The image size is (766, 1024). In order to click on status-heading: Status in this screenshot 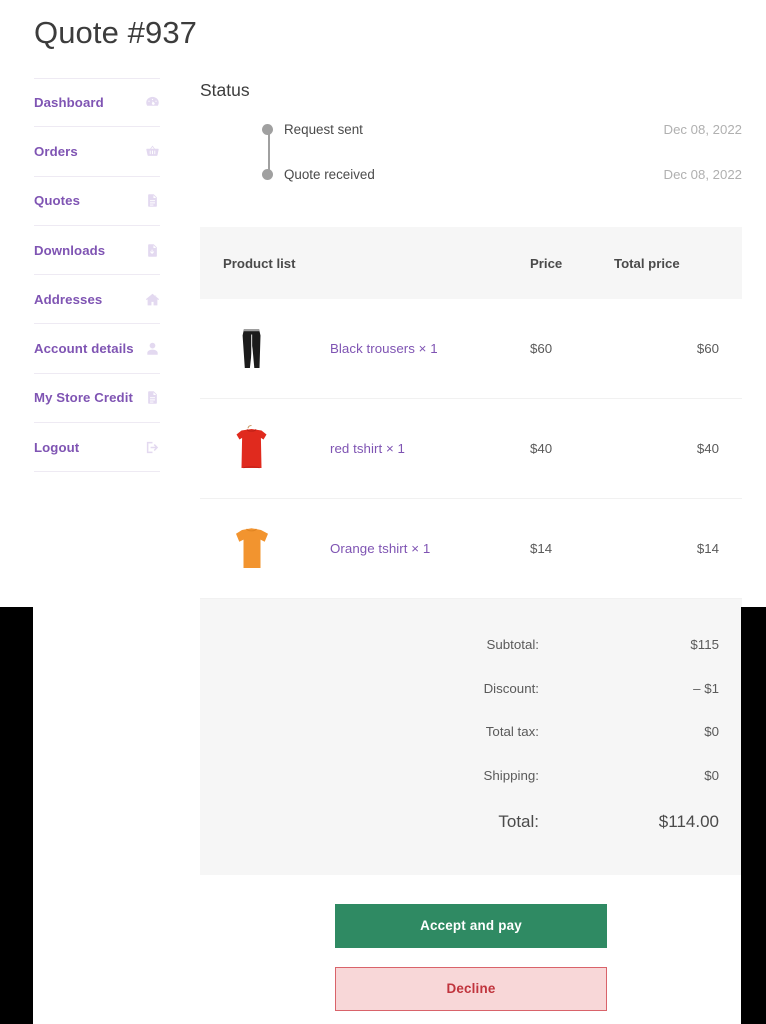, I will do `click(225, 90)`.